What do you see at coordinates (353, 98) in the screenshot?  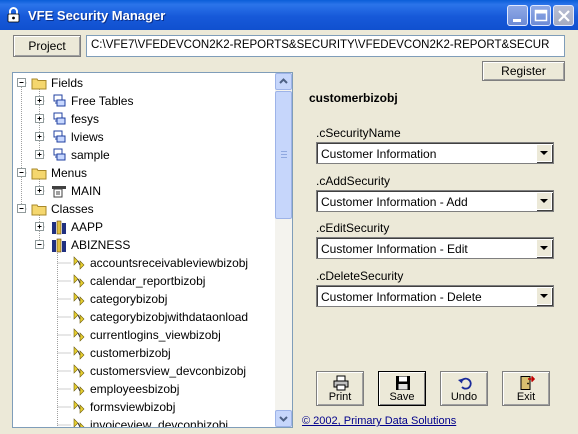 I see `selected-object-name: customerbizobj` at bounding box center [353, 98].